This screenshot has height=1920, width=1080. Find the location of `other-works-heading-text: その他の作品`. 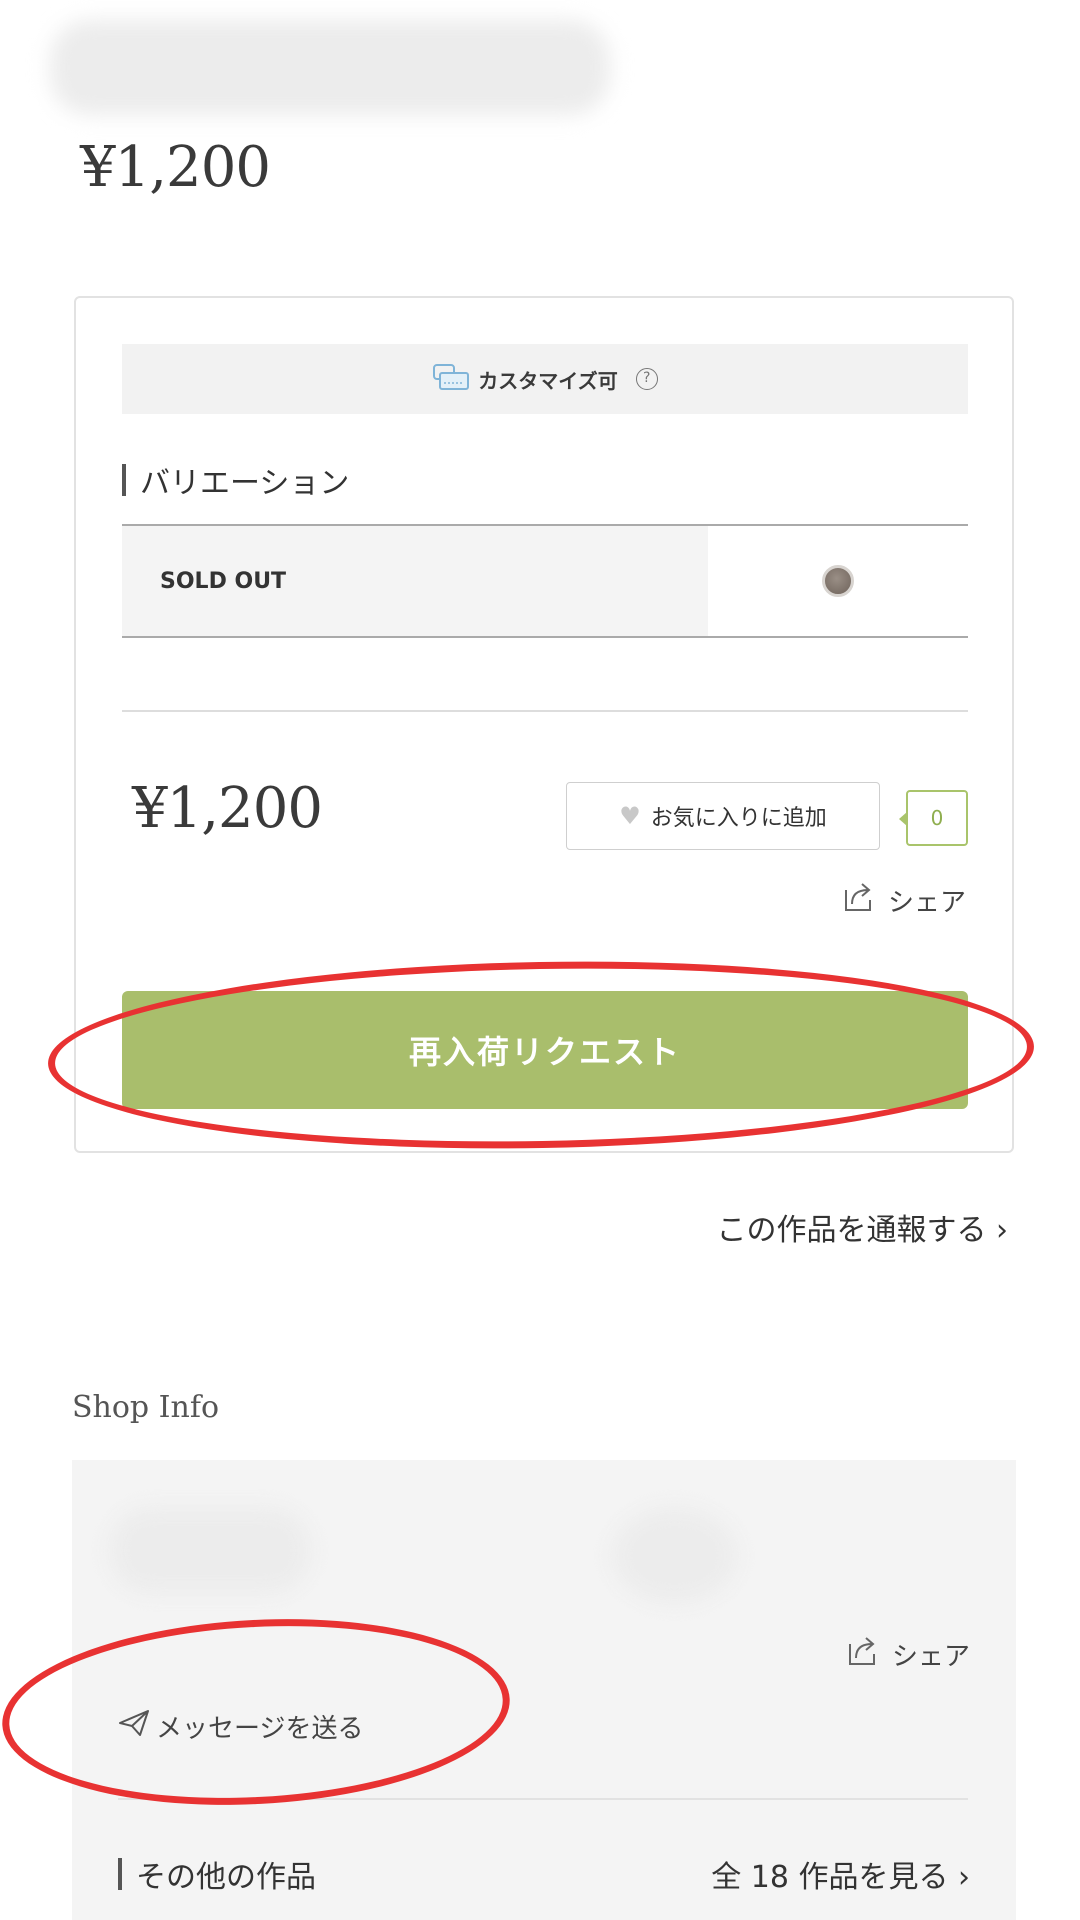

other-works-heading-text: その他の作品 is located at coordinates (226, 1877).